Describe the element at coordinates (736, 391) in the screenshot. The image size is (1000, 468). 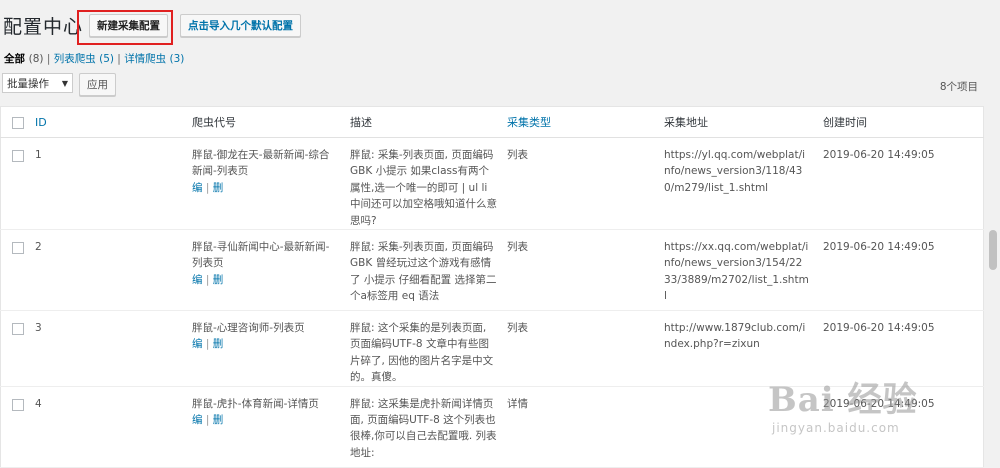
I see `row-url` at that location.